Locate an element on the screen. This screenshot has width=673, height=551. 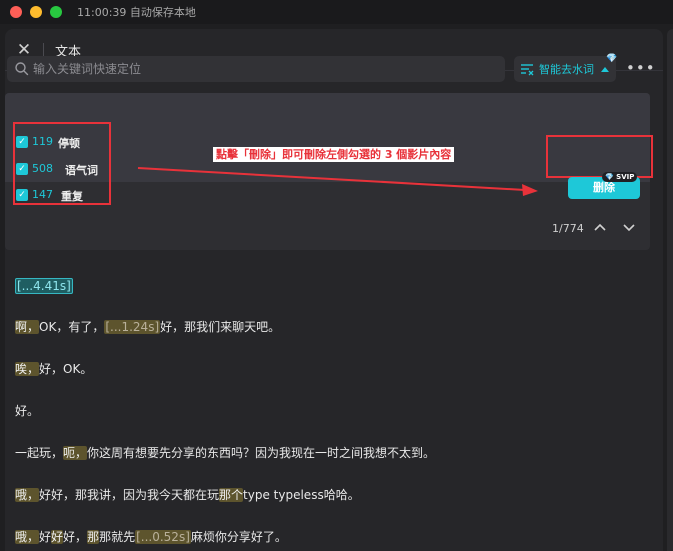
transcript-line: 唉，好，OK。 is located at coordinates (53, 369).